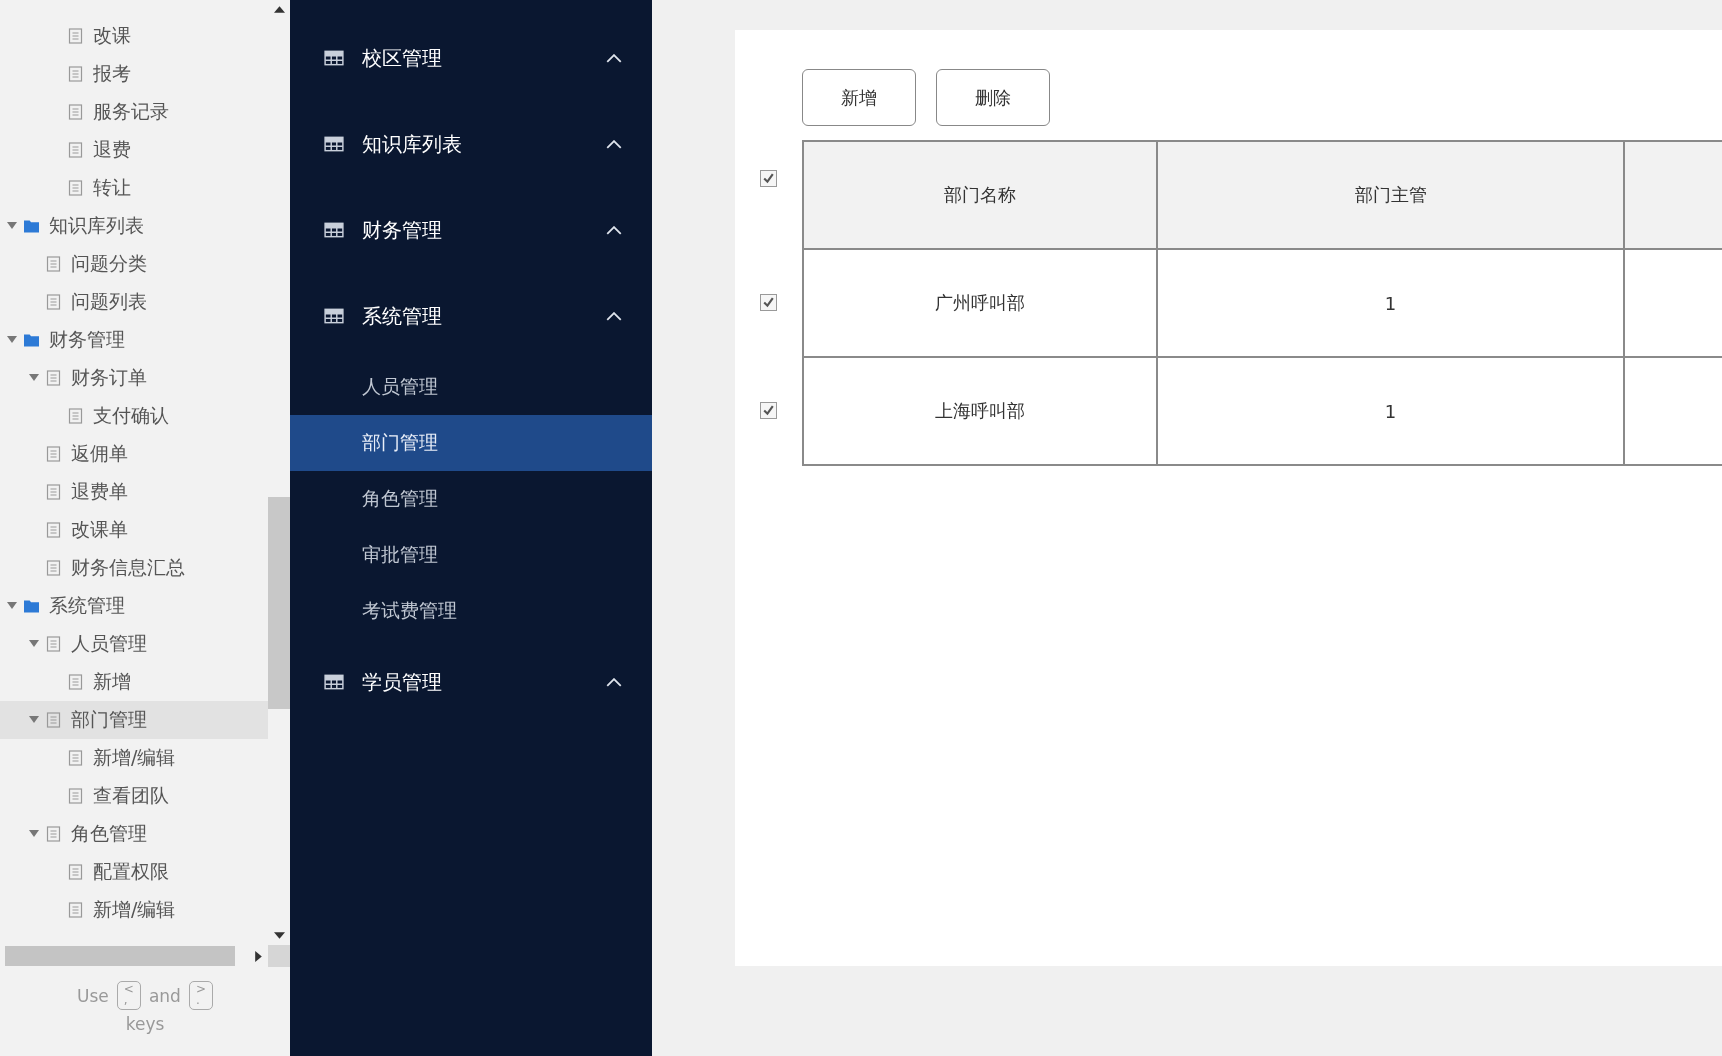  Describe the element at coordinates (134, 454) in the screenshot. I see `sitemap-item: 返佣单` at that location.